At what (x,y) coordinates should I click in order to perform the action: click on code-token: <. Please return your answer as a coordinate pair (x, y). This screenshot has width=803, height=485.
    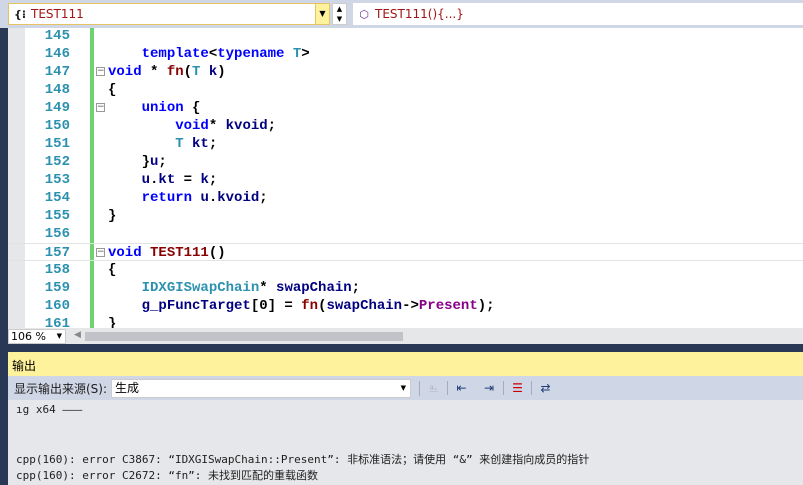
    Looking at the image, I should click on (213, 54).